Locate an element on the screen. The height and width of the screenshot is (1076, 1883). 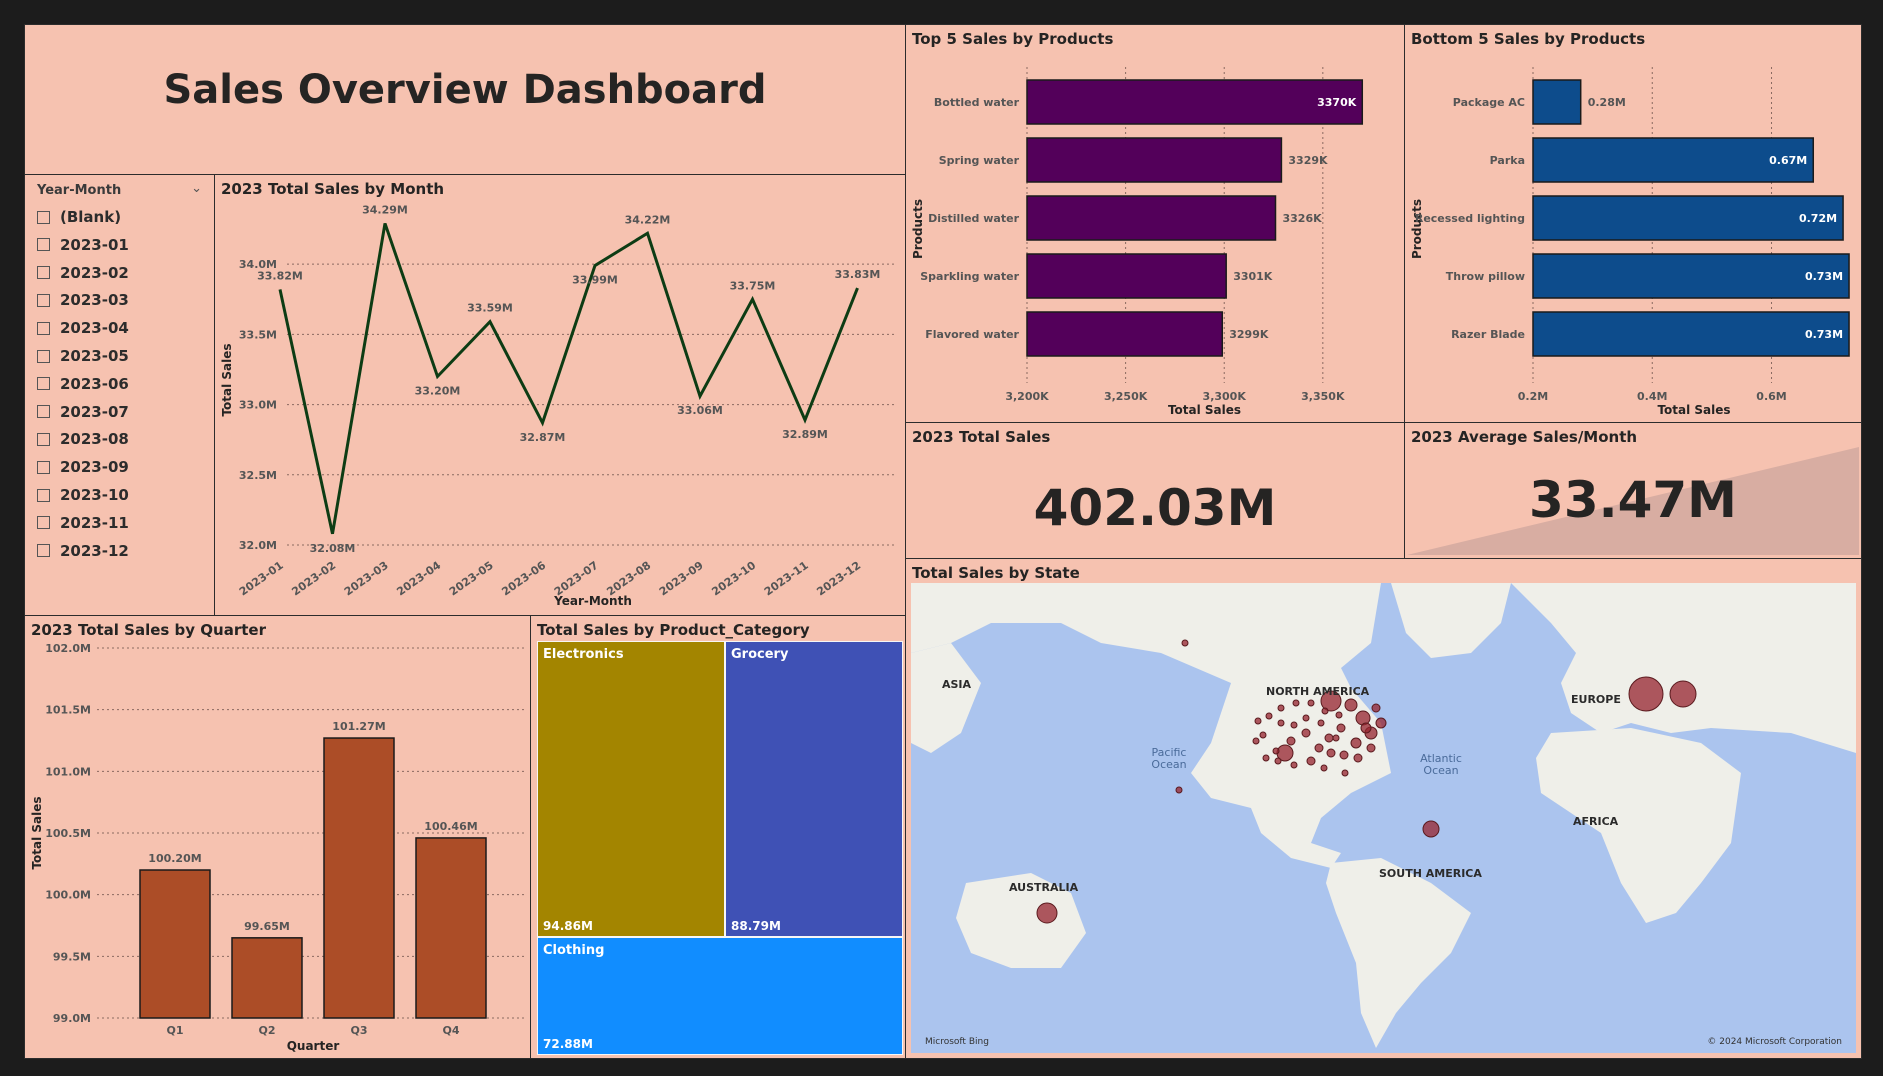
map-label-south-america: SOUTH AMERICA is located at coordinates (1430, 873).